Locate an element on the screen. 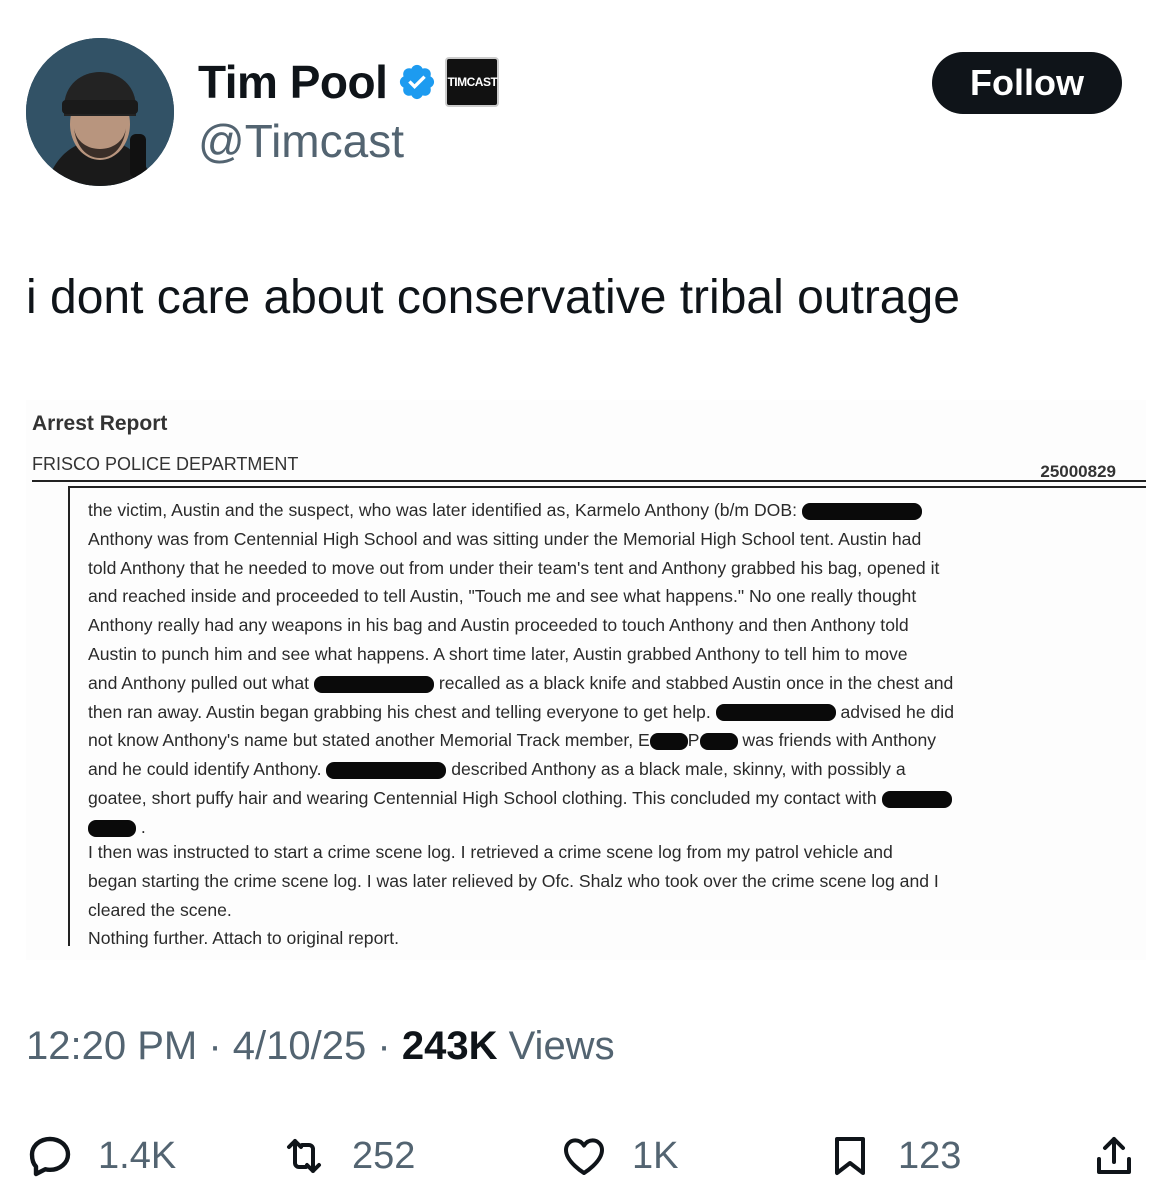 The width and height of the screenshot is (1171, 1200). document-title: Arrest Report is located at coordinates (100, 423).